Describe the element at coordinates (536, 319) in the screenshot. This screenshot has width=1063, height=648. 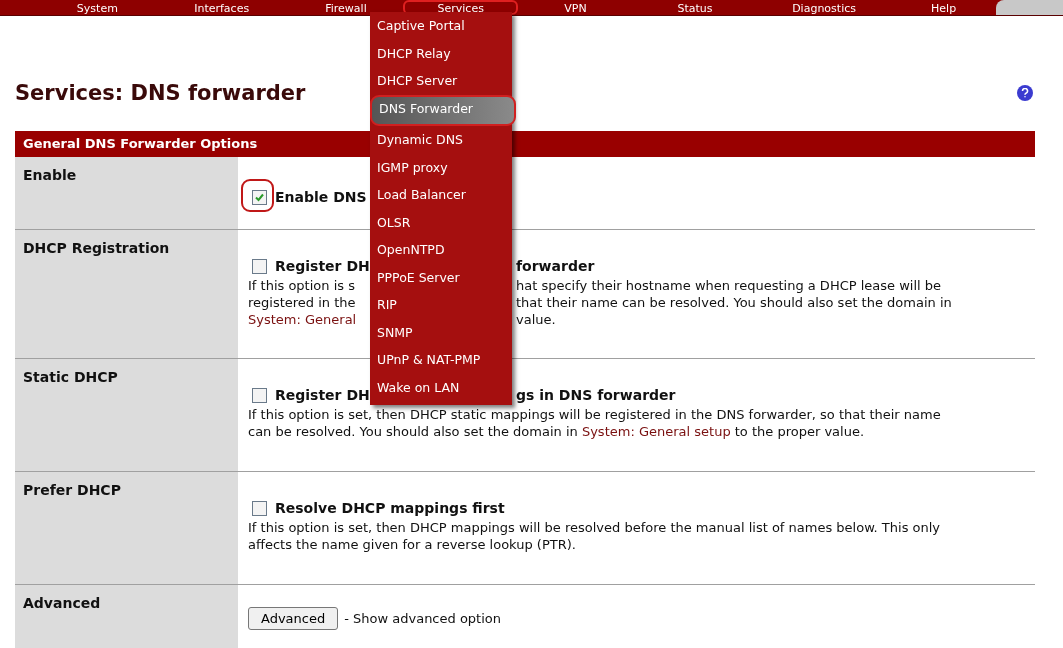
I see `description-text: value.` at that location.